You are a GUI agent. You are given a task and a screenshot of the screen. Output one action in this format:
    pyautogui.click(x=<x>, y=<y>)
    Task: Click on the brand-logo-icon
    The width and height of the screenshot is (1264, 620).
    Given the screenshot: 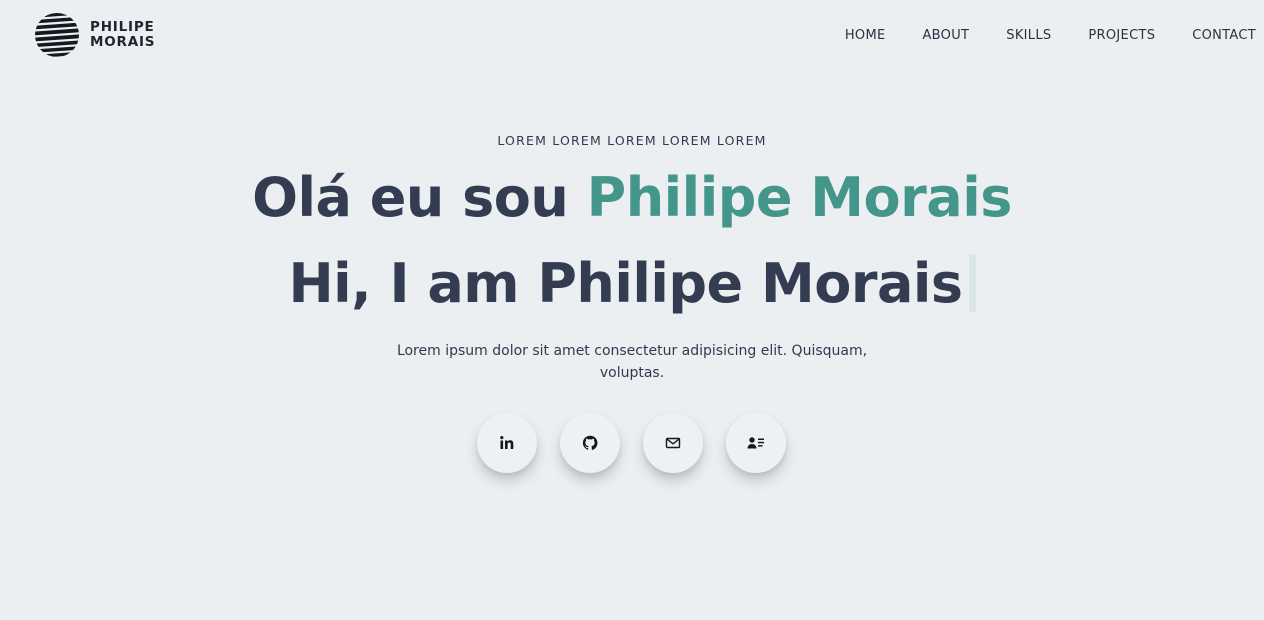 What is the action you would take?
    pyautogui.click(x=57, y=35)
    